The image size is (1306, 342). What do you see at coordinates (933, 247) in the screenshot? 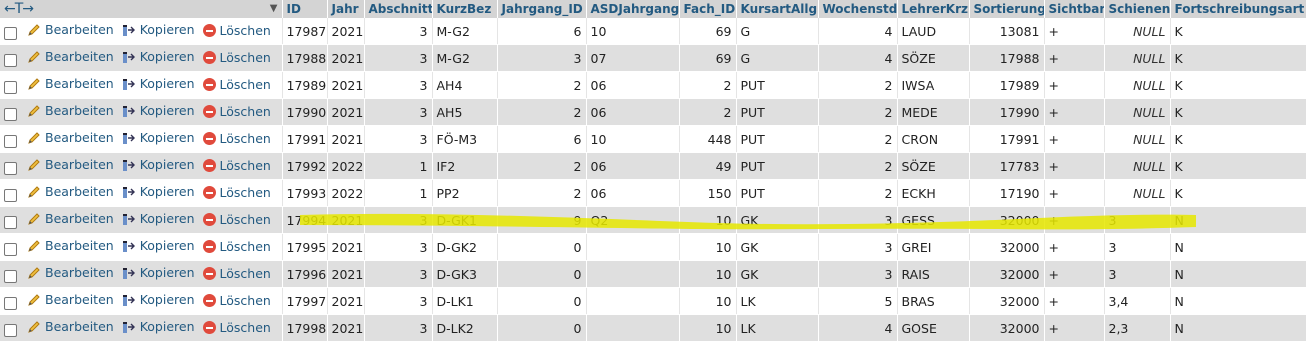
I see `cell-lehrerkrz: GREI` at bounding box center [933, 247].